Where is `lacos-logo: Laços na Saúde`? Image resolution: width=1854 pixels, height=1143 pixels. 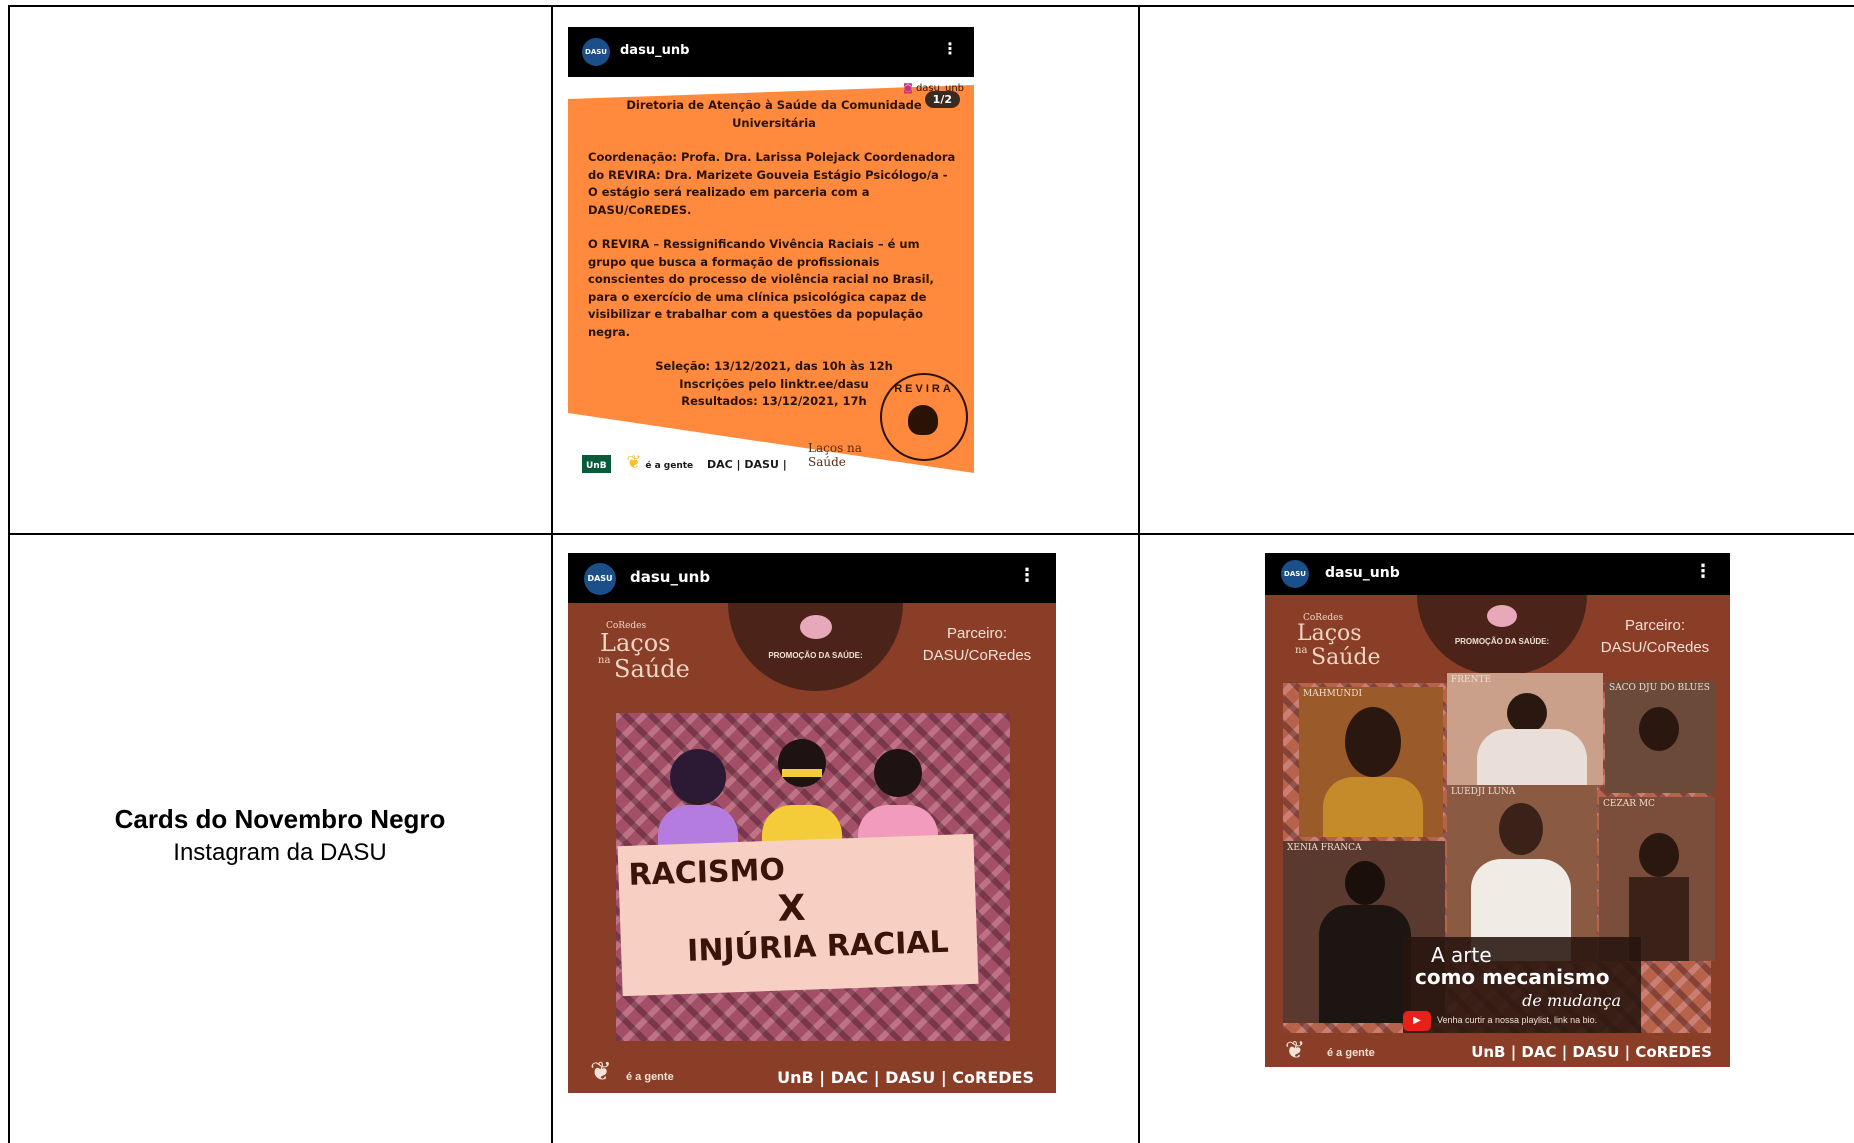
lacos-logo: Laços na Saúde is located at coordinates (835, 455).